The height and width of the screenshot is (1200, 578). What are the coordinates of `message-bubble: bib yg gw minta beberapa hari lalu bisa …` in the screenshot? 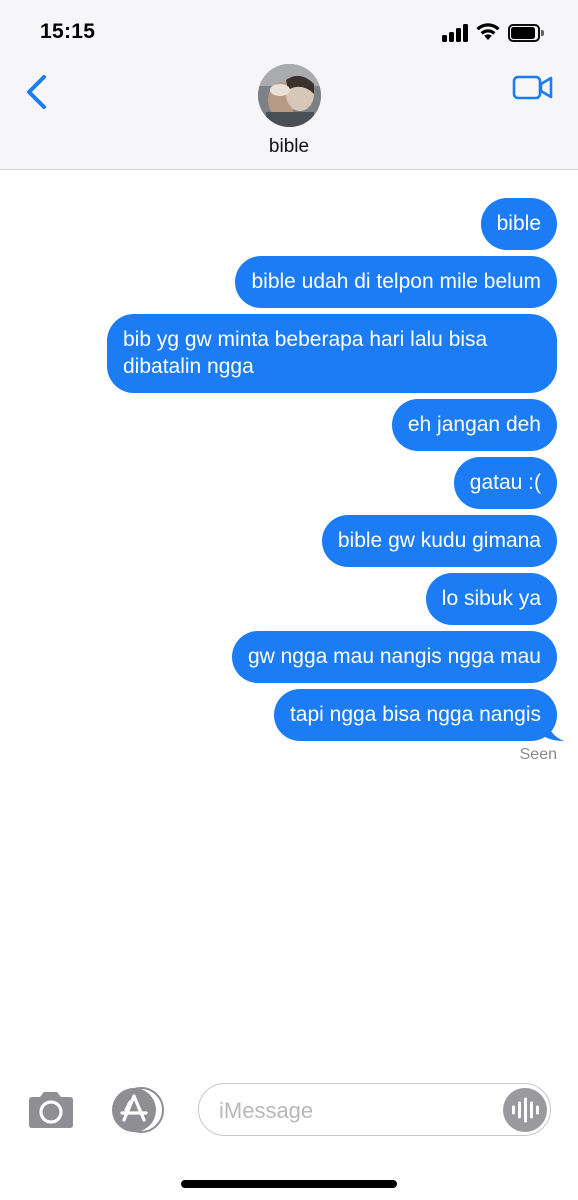 It's located at (332, 353).